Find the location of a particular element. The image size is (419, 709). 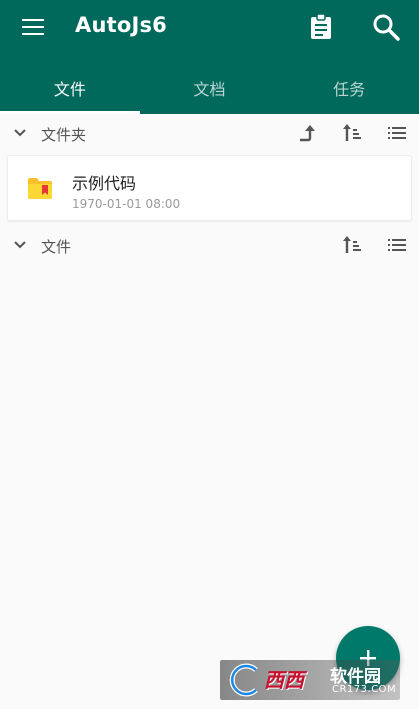

go-up-button is located at coordinates (308, 133).